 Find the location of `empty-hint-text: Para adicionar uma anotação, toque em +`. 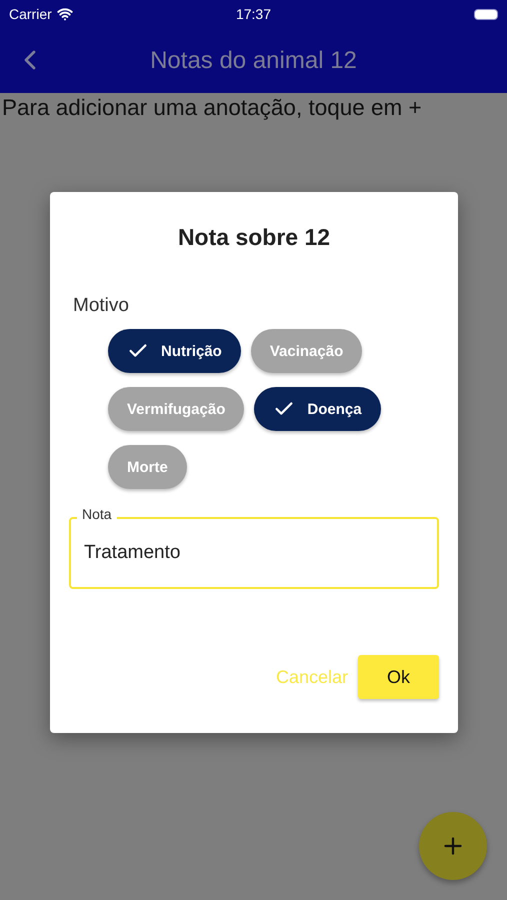

empty-hint-text: Para adicionar uma anotação, toque em + is located at coordinates (212, 108).